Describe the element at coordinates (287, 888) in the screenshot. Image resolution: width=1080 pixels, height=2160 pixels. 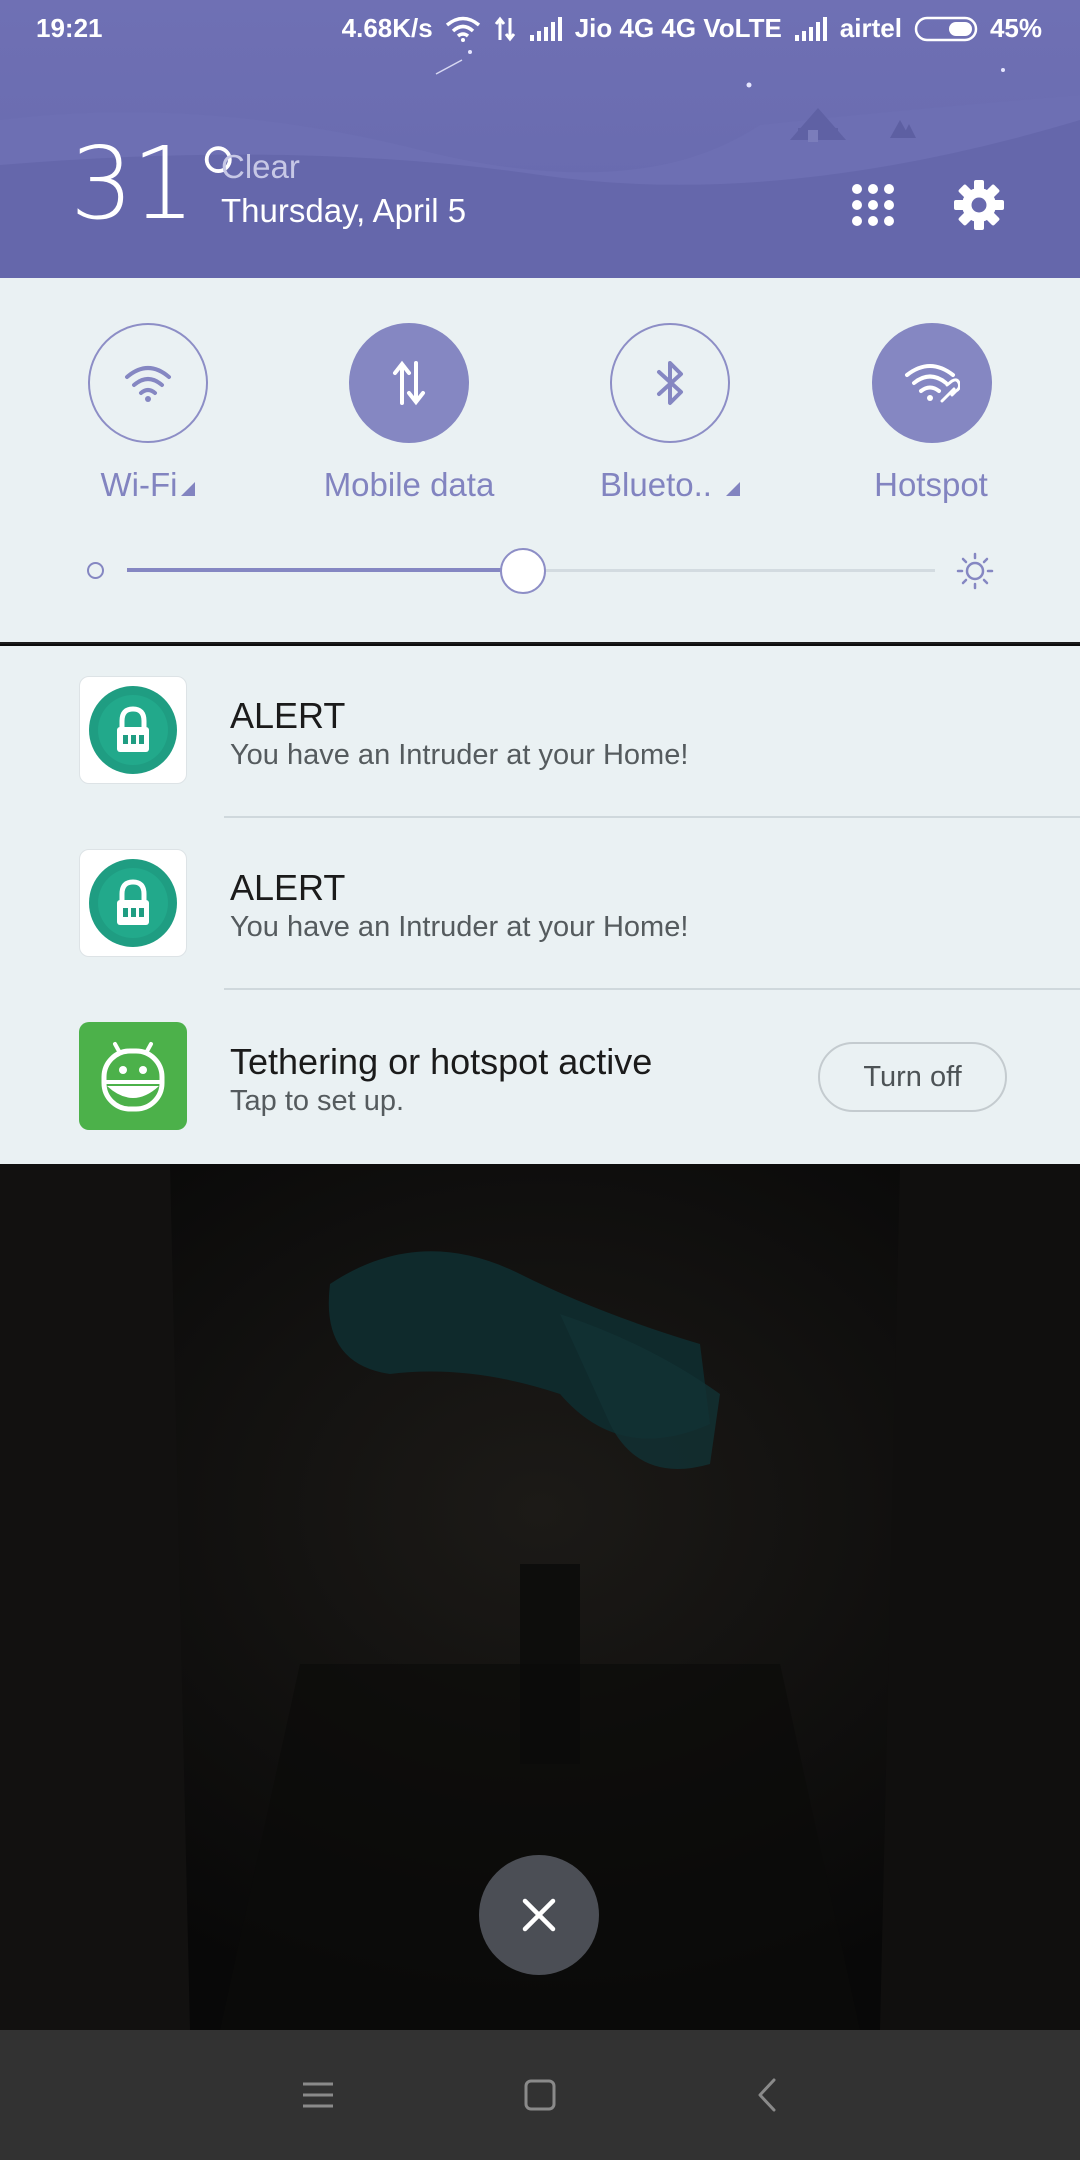
I see `notification-2-title: ALERT` at that location.